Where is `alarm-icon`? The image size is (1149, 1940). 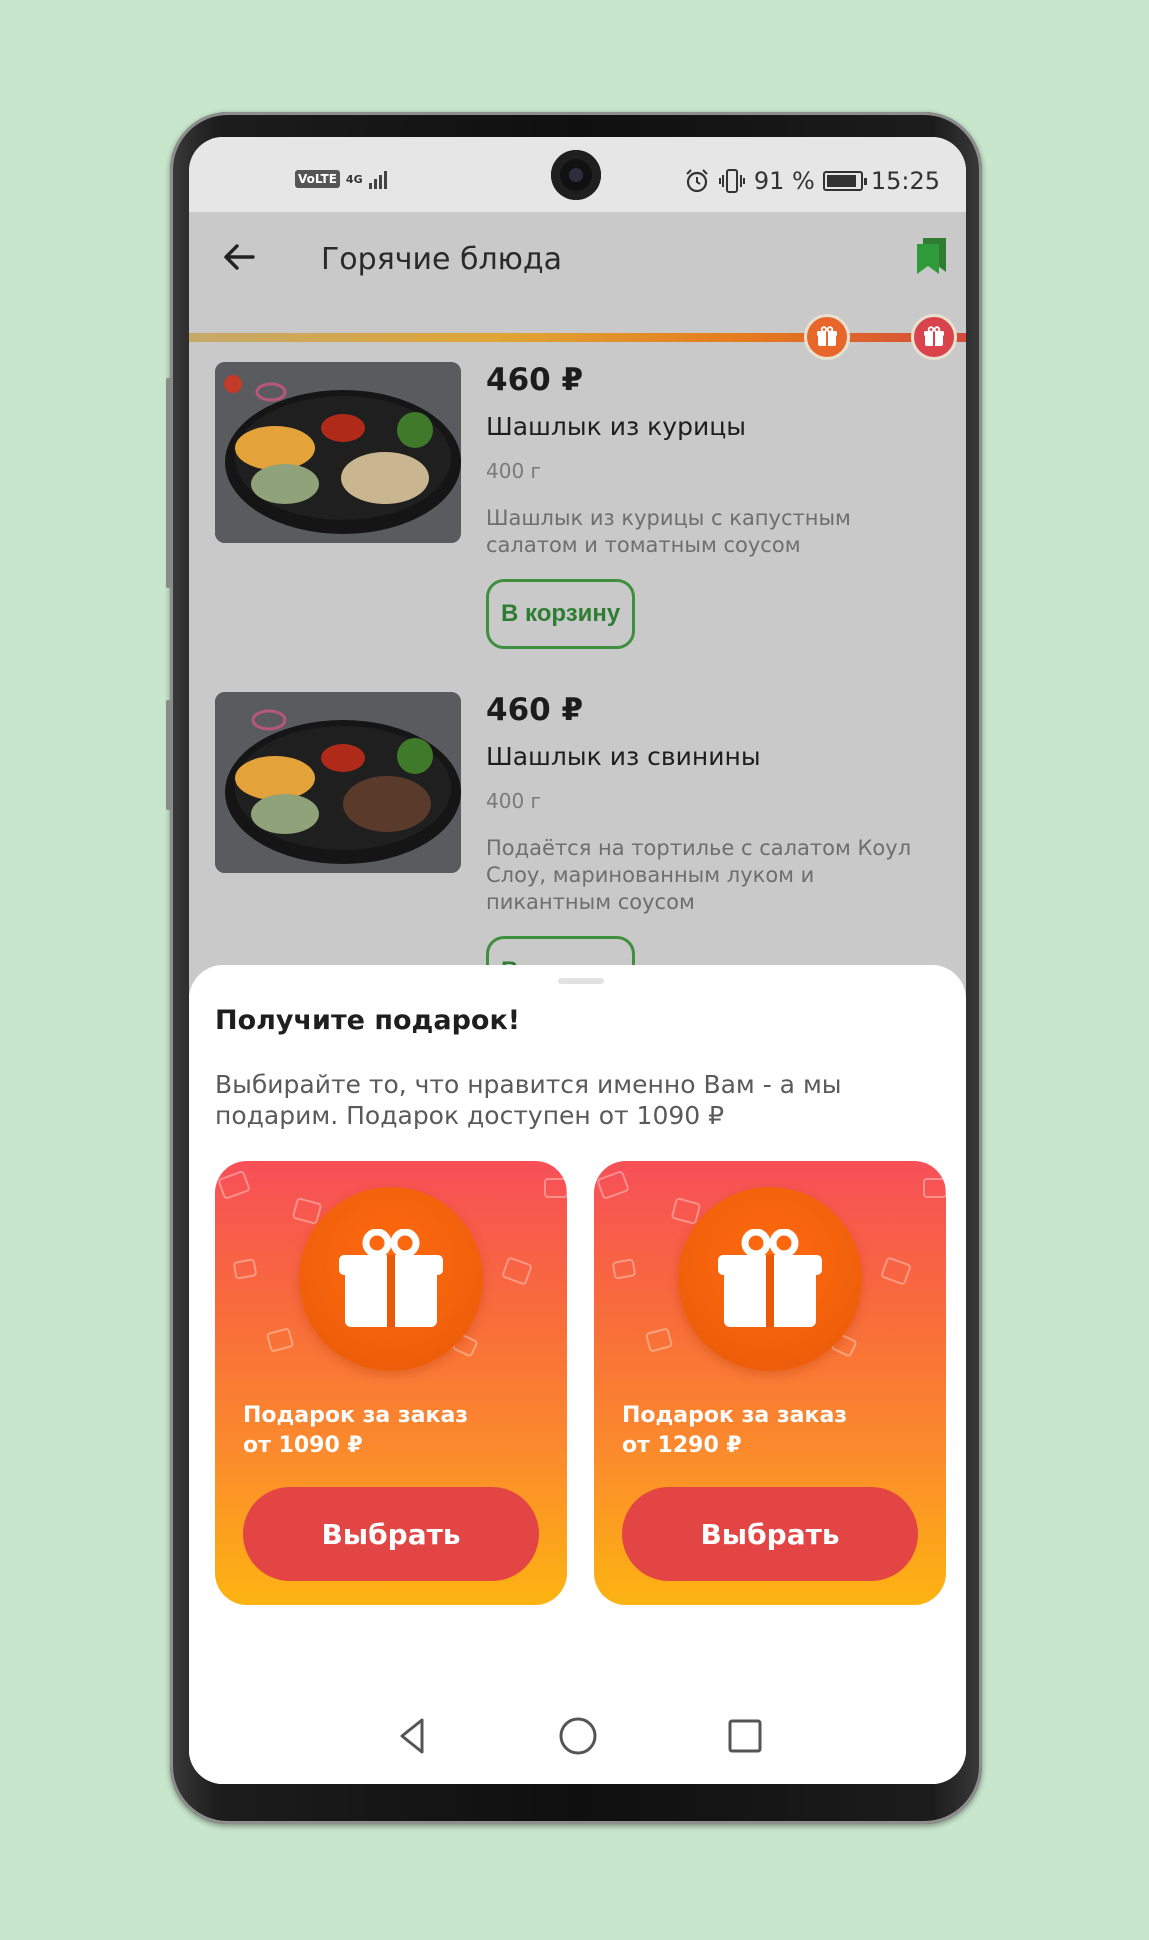 alarm-icon is located at coordinates (697, 181).